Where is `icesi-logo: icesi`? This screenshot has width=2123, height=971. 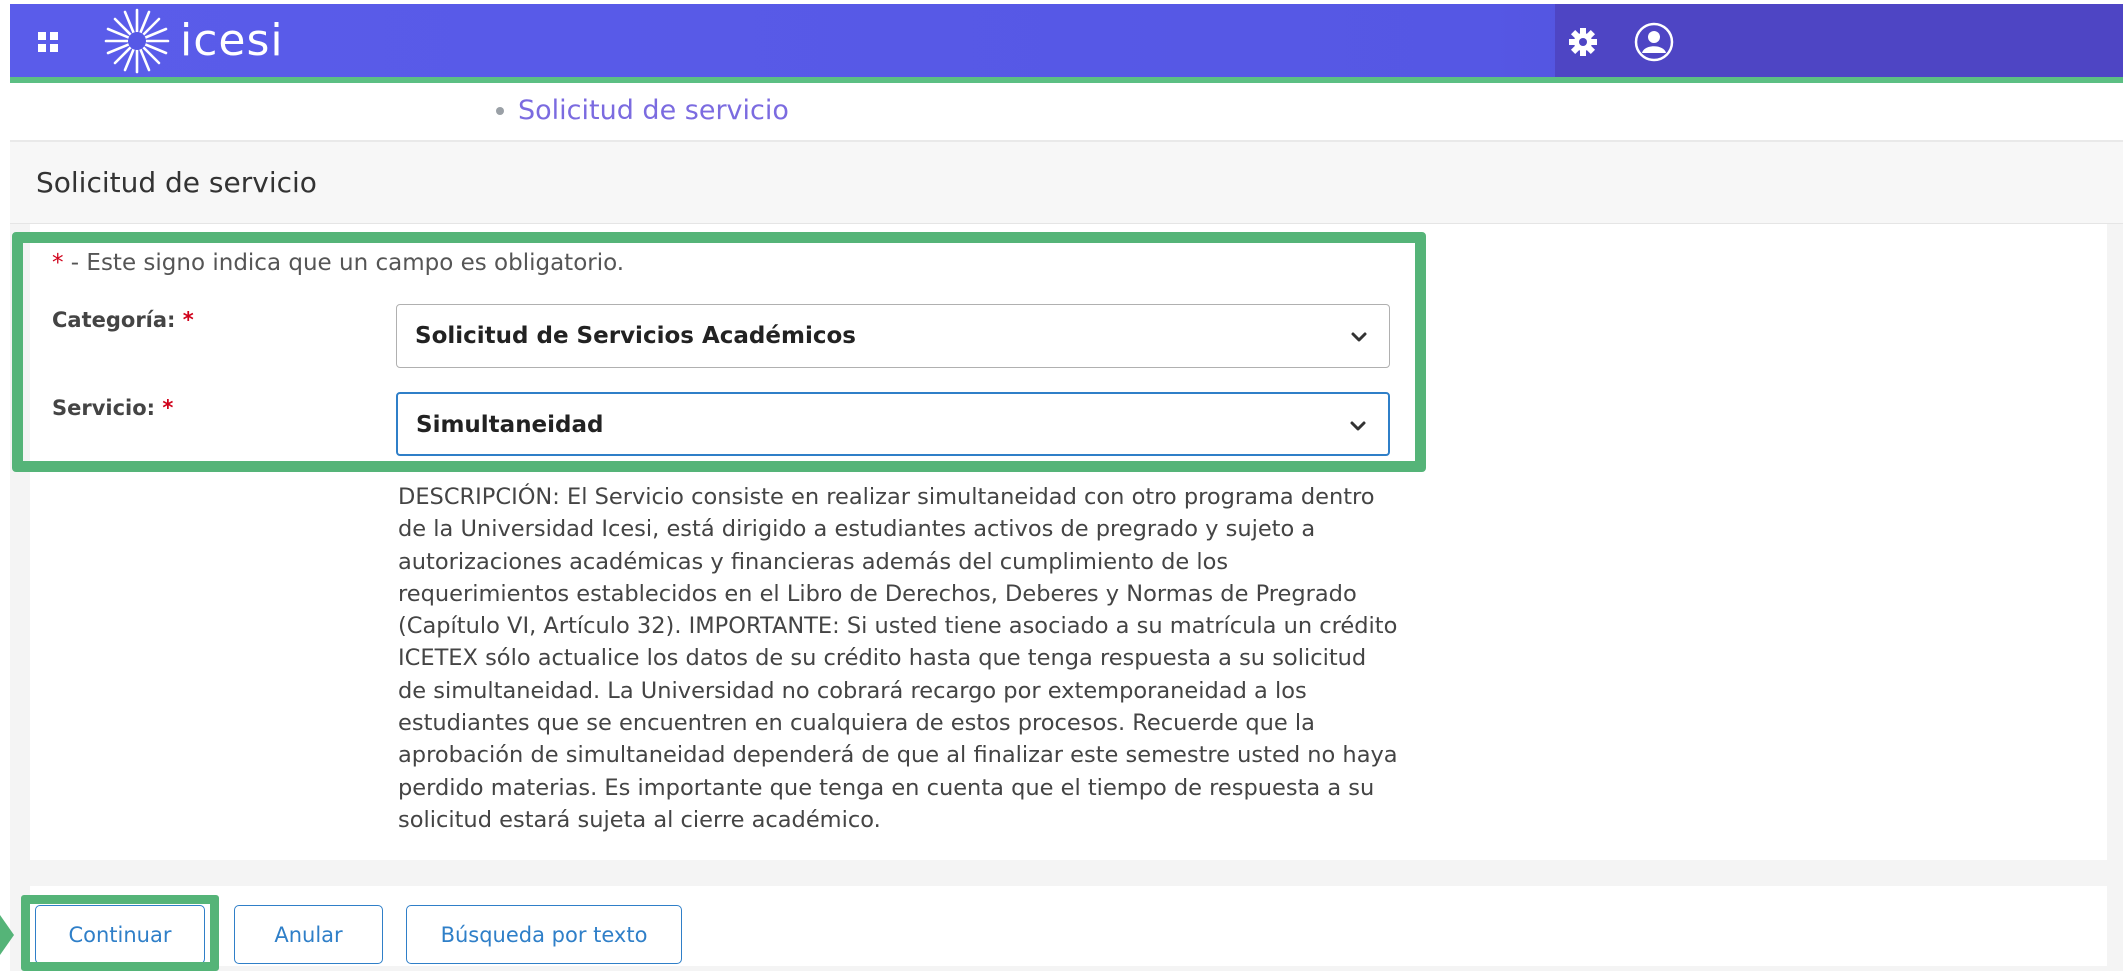 icesi-logo: icesi is located at coordinates (192, 40).